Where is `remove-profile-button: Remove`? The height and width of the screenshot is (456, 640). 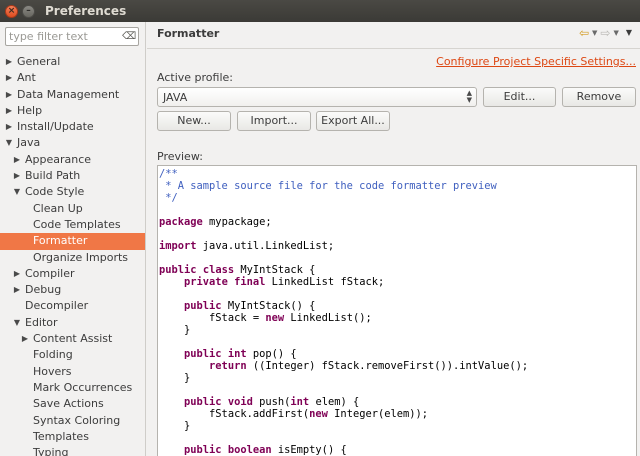
remove-profile-button: Remove is located at coordinates (599, 97).